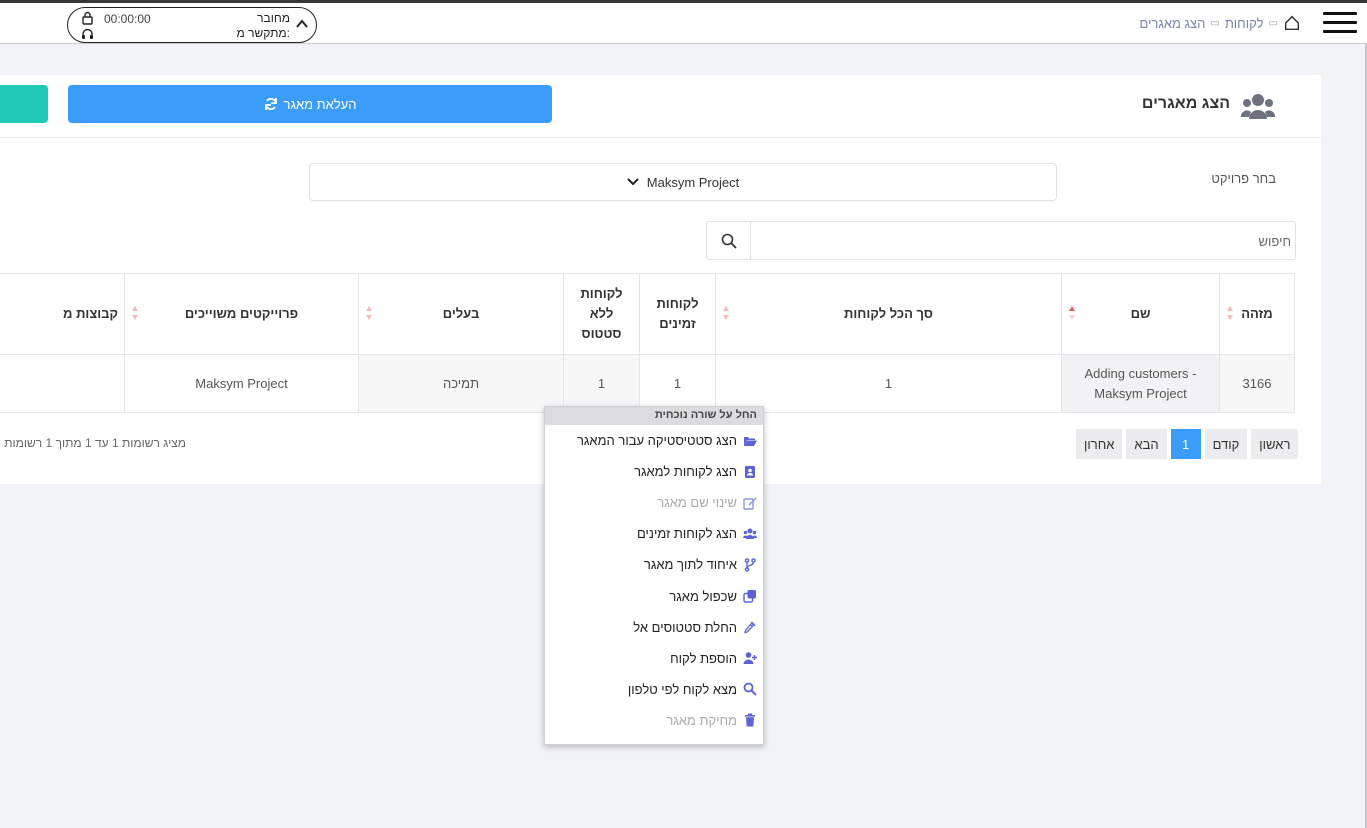 This screenshot has width=1367, height=828. I want to click on secondary-action-button, so click(24, 104).